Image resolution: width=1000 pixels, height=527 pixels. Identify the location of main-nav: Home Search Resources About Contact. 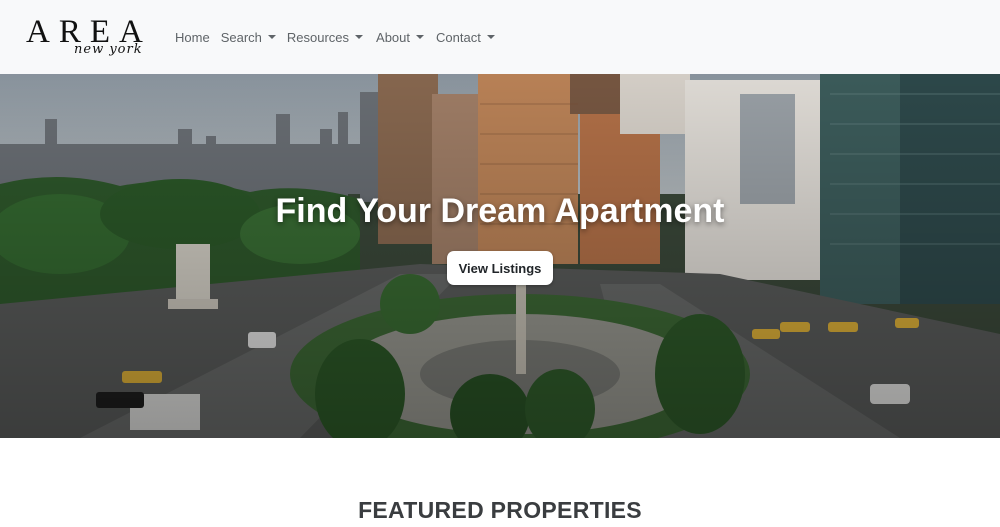
(335, 37).